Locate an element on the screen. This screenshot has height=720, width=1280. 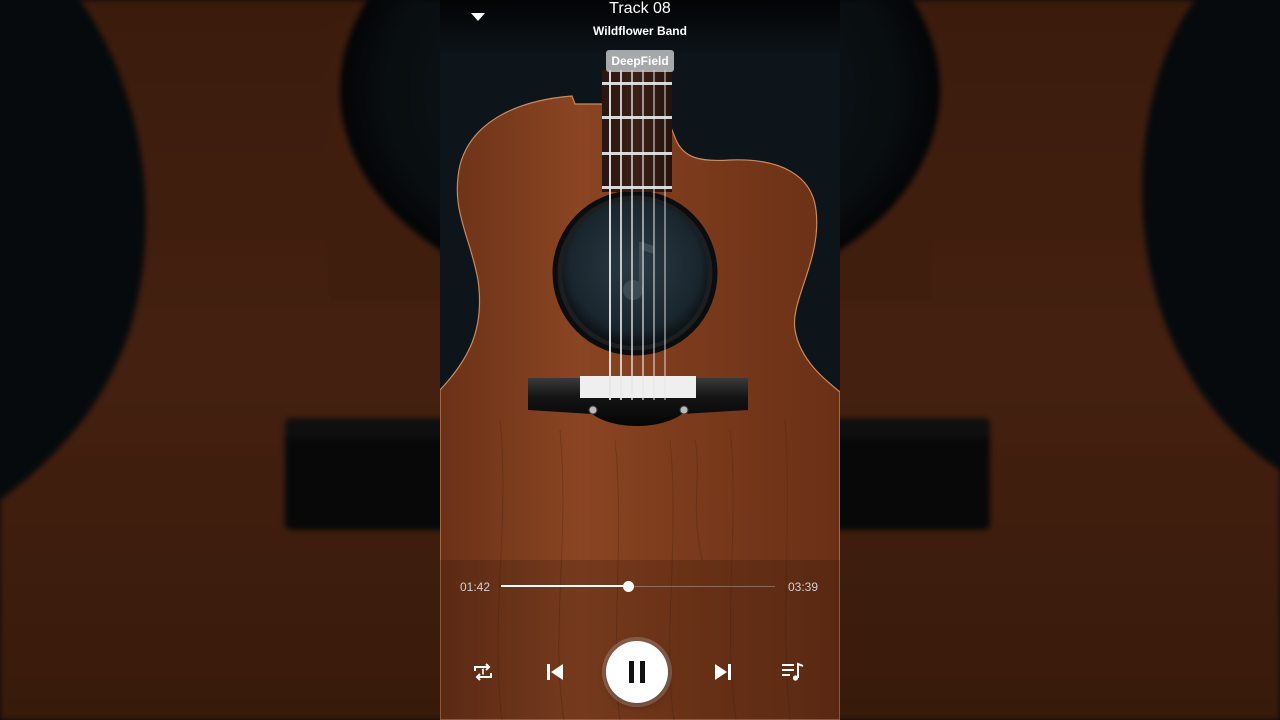
skip-previous-icon is located at coordinates (555, 672).